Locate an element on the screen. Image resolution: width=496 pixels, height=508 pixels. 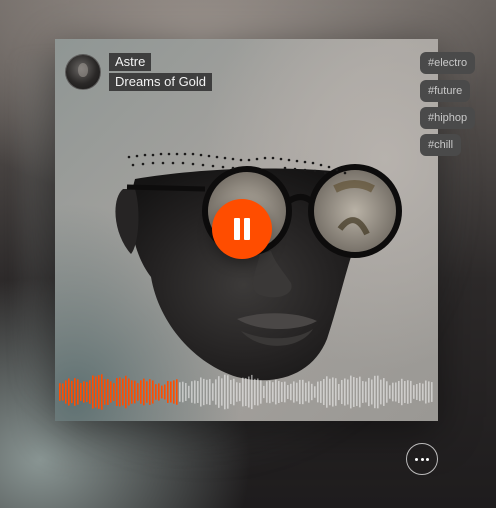
tag-future: #future is located at coordinates (445, 91).